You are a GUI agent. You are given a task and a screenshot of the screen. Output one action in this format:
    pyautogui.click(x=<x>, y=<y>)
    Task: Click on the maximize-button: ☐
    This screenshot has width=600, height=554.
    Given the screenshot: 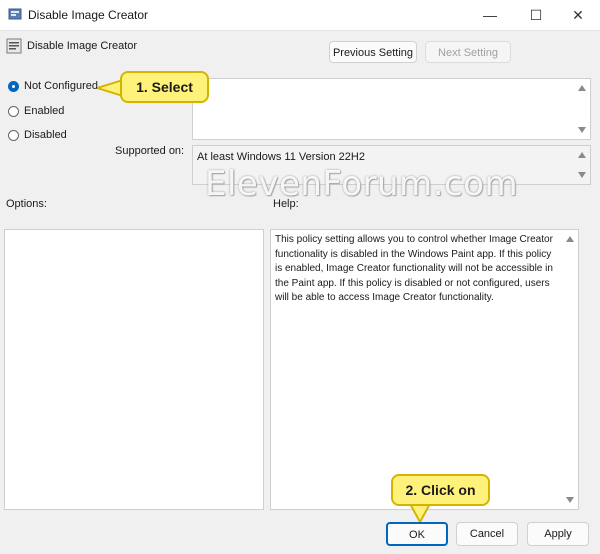 What is the action you would take?
    pyautogui.click(x=536, y=15)
    